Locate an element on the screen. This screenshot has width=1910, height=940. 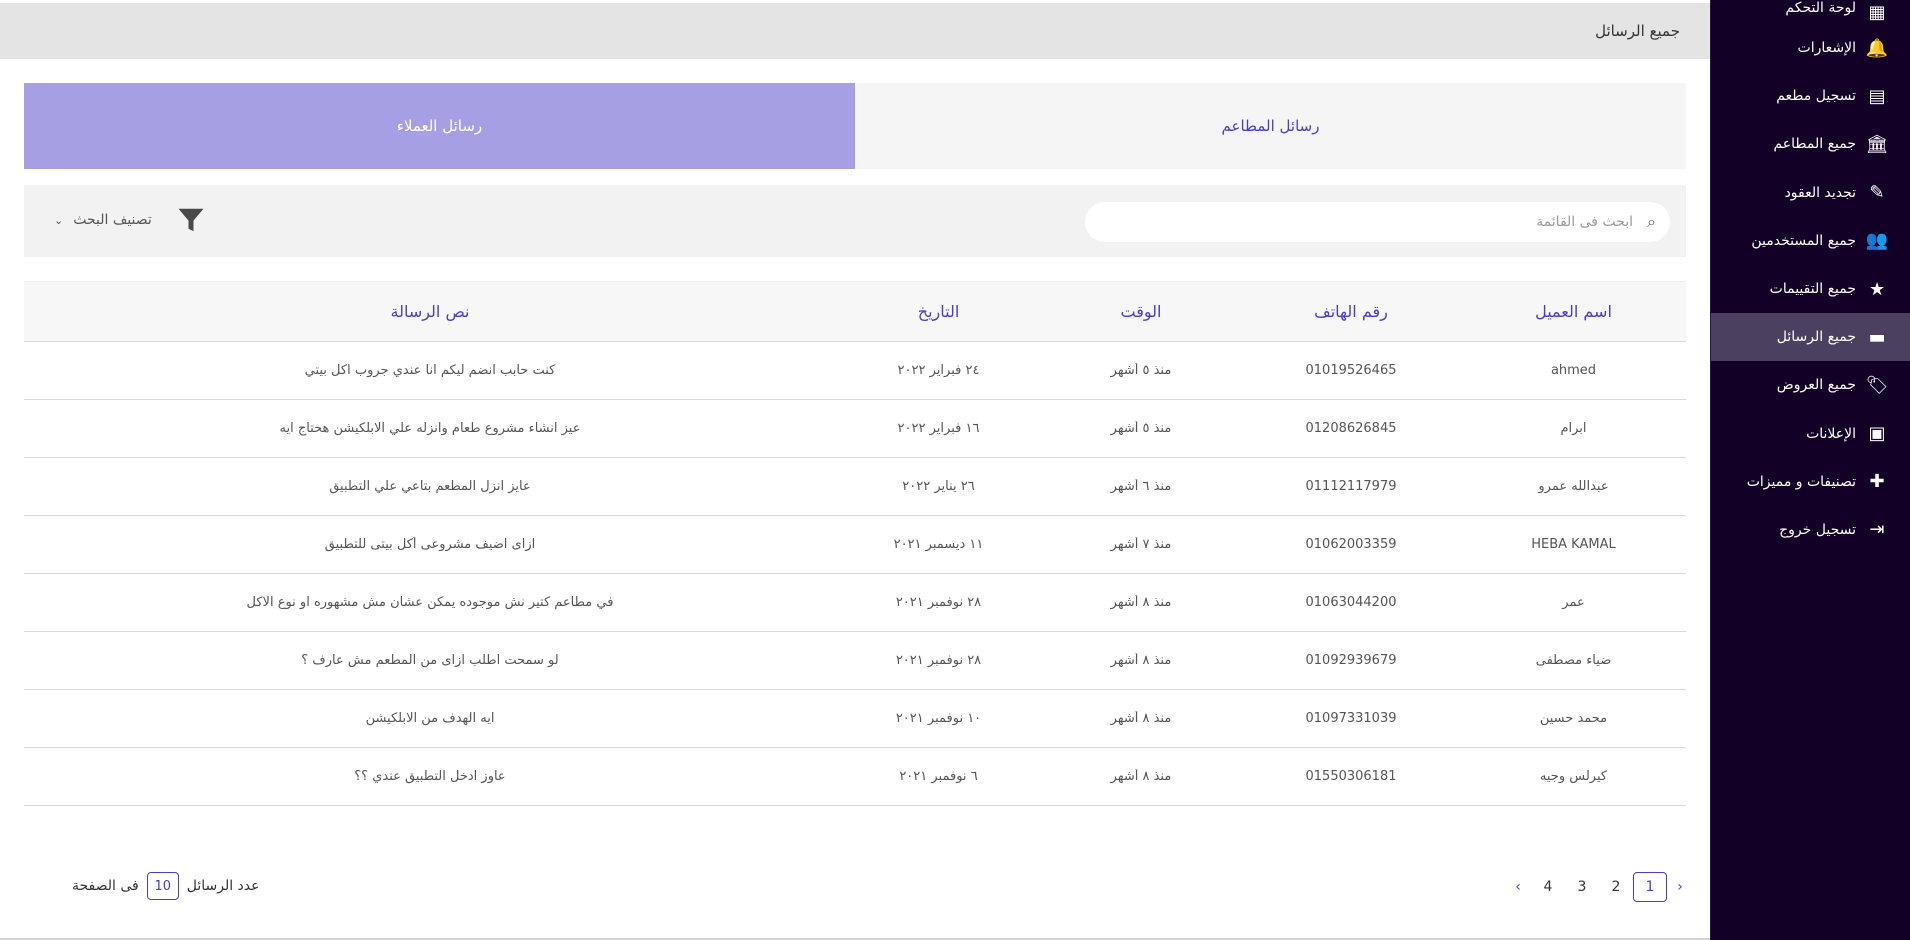
sidebar-item-label: جميع العروض is located at coordinates (1816, 385).